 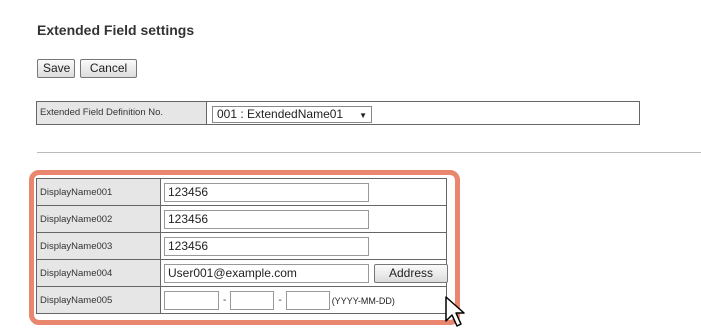 I want to click on table-row: DisplayName001 123456, so click(x=241, y=192).